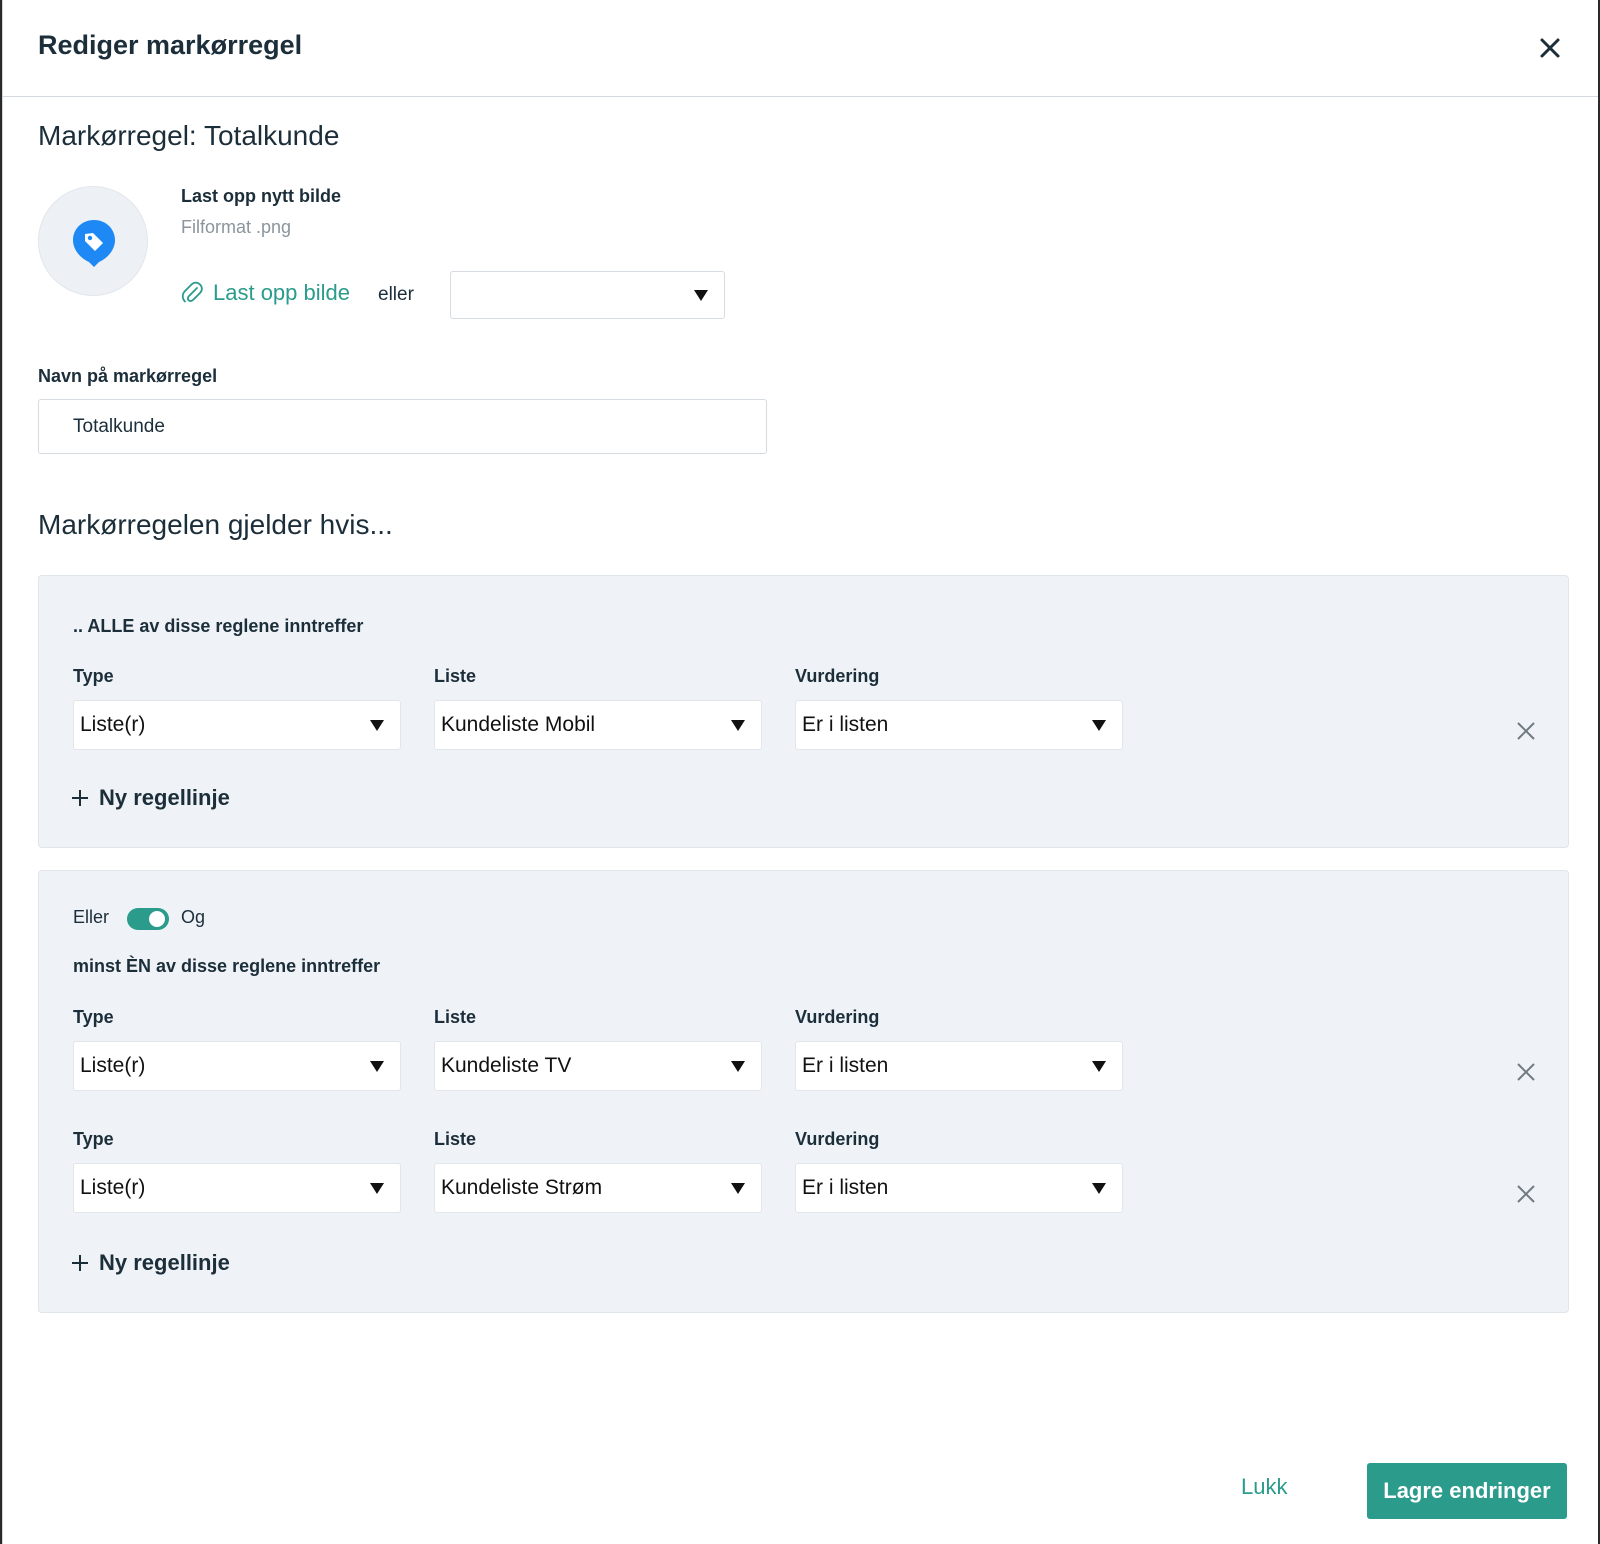  What do you see at coordinates (170, 45) in the screenshot?
I see `dialog-title: Rediger markørregel` at bounding box center [170, 45].